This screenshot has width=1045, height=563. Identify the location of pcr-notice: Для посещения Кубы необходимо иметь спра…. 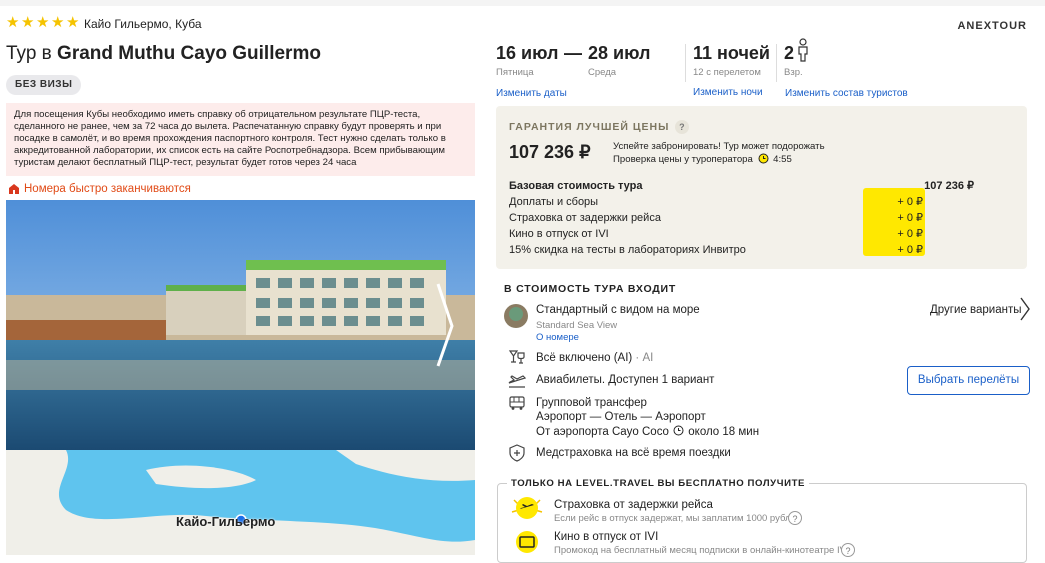
(240, 139).